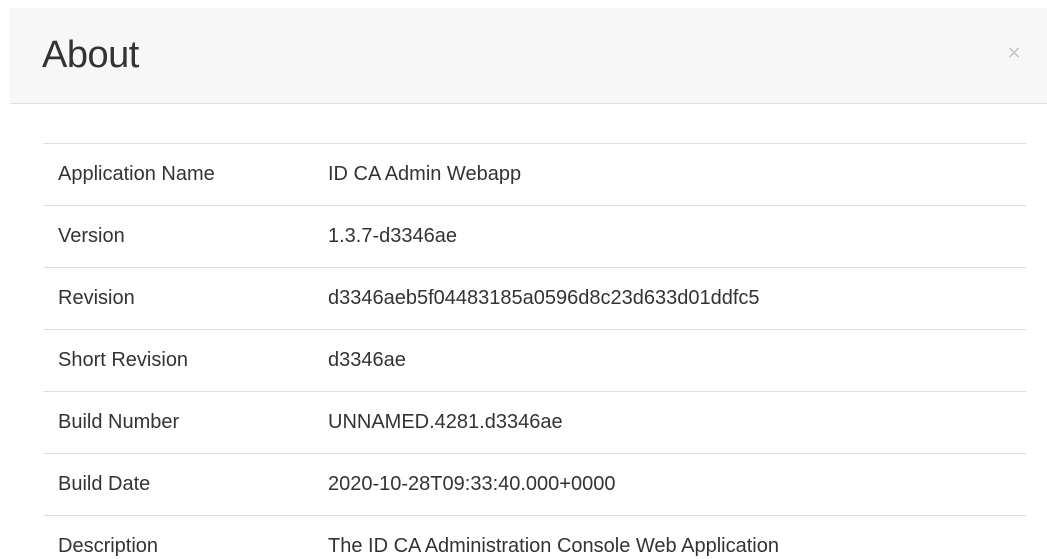  I want to click on row-label: Application Name, so click(186, 174).